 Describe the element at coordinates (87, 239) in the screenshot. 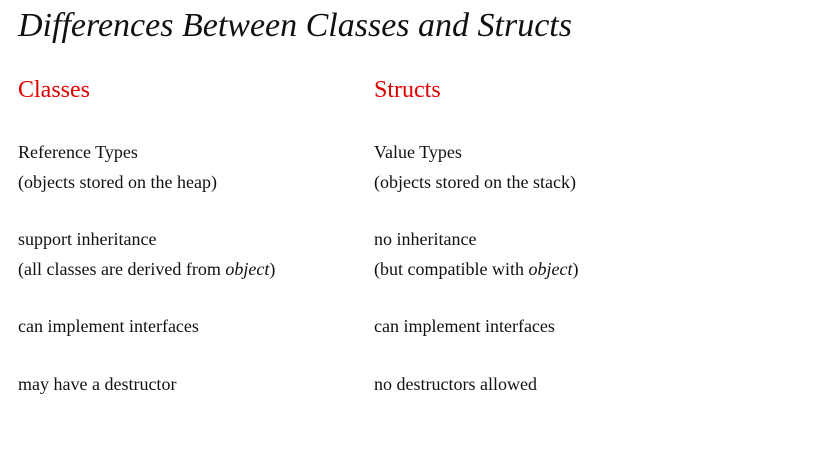

I see `classes-item-text: support inheritance` at that location.